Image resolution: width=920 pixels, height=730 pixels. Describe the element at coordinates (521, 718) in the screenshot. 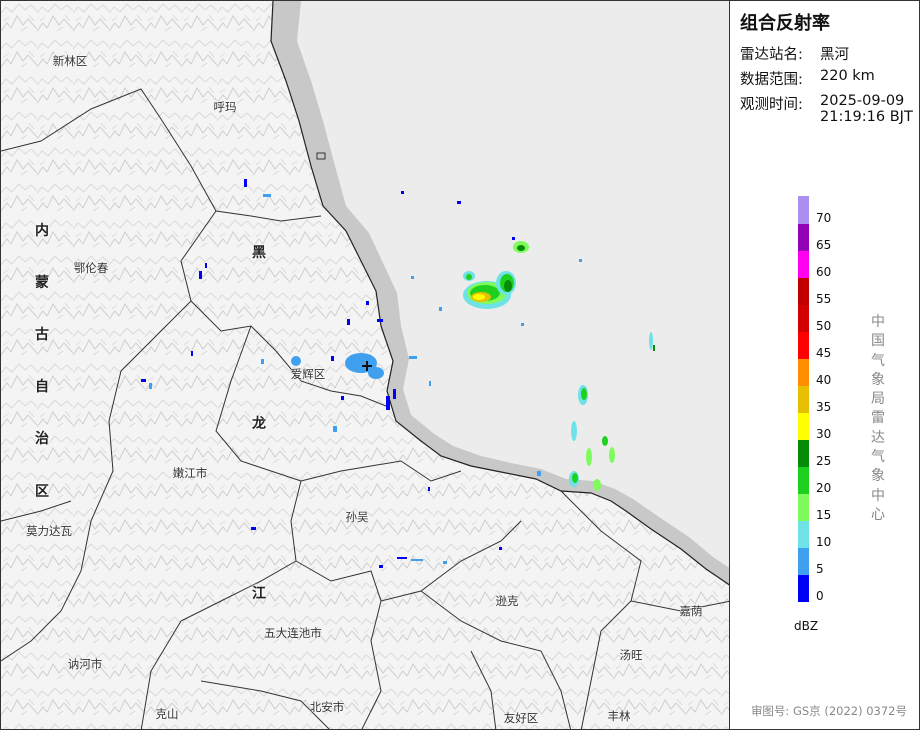

I see `place-label: 友好区` at that location.